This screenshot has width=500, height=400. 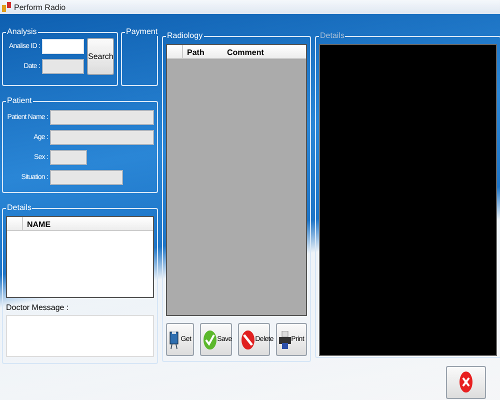 I want to click on search-button: Search, so click(x=100, y=56).